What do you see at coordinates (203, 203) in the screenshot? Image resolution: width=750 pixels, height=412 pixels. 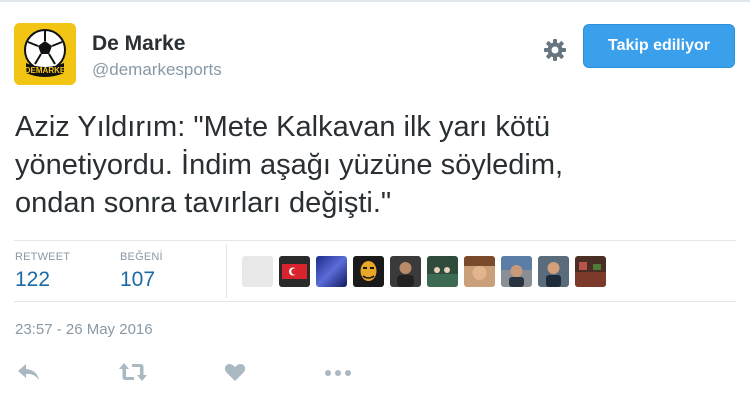 I see `tweet-line: ondan sonra tavırları değişti."` at bounding box center [203, 203].